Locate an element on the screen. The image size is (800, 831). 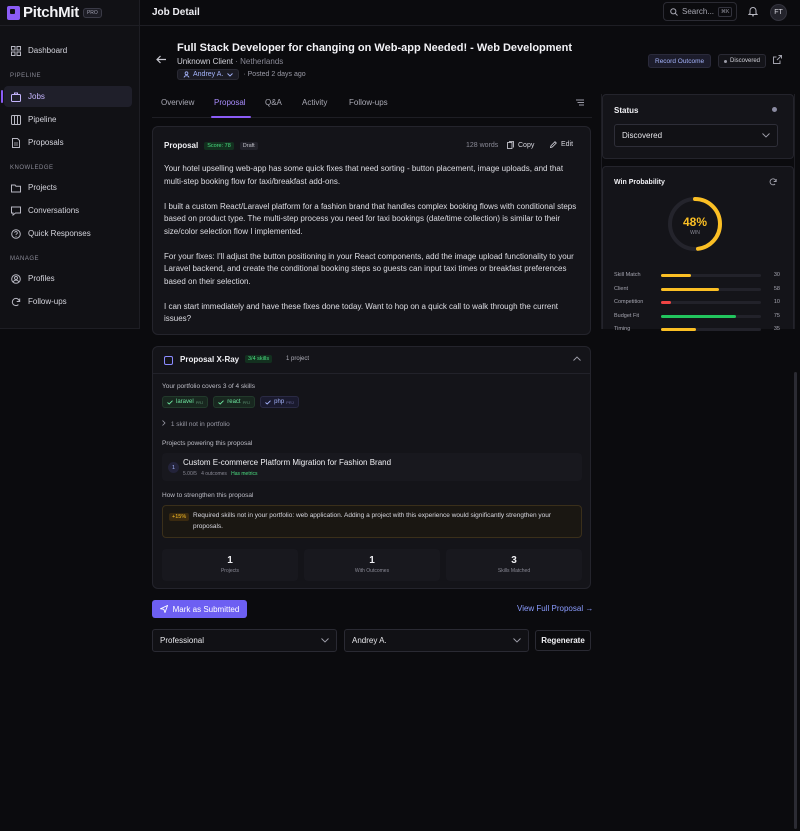
project-rating: 5.00/5 is located at coordinates (190, 474).